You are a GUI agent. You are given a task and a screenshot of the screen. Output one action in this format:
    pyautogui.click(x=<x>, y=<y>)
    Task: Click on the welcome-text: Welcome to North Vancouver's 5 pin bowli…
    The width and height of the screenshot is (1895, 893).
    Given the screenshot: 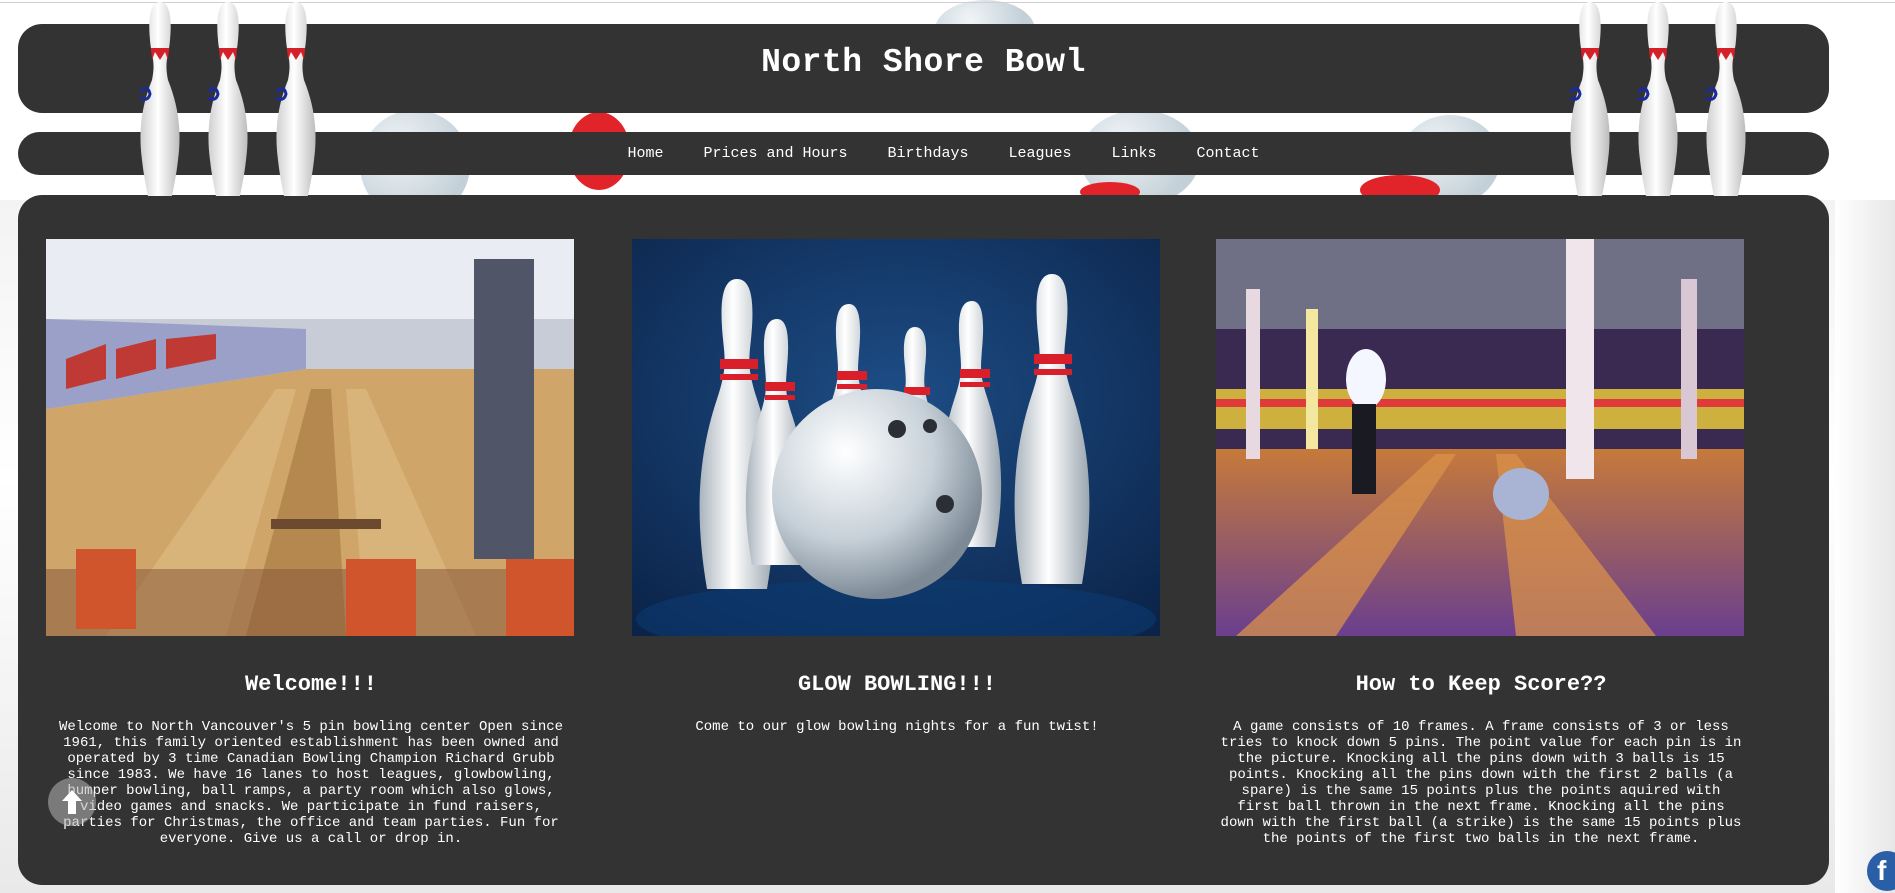 What is the action you would take?
    pyautogui.click(x=311, y=783)
    